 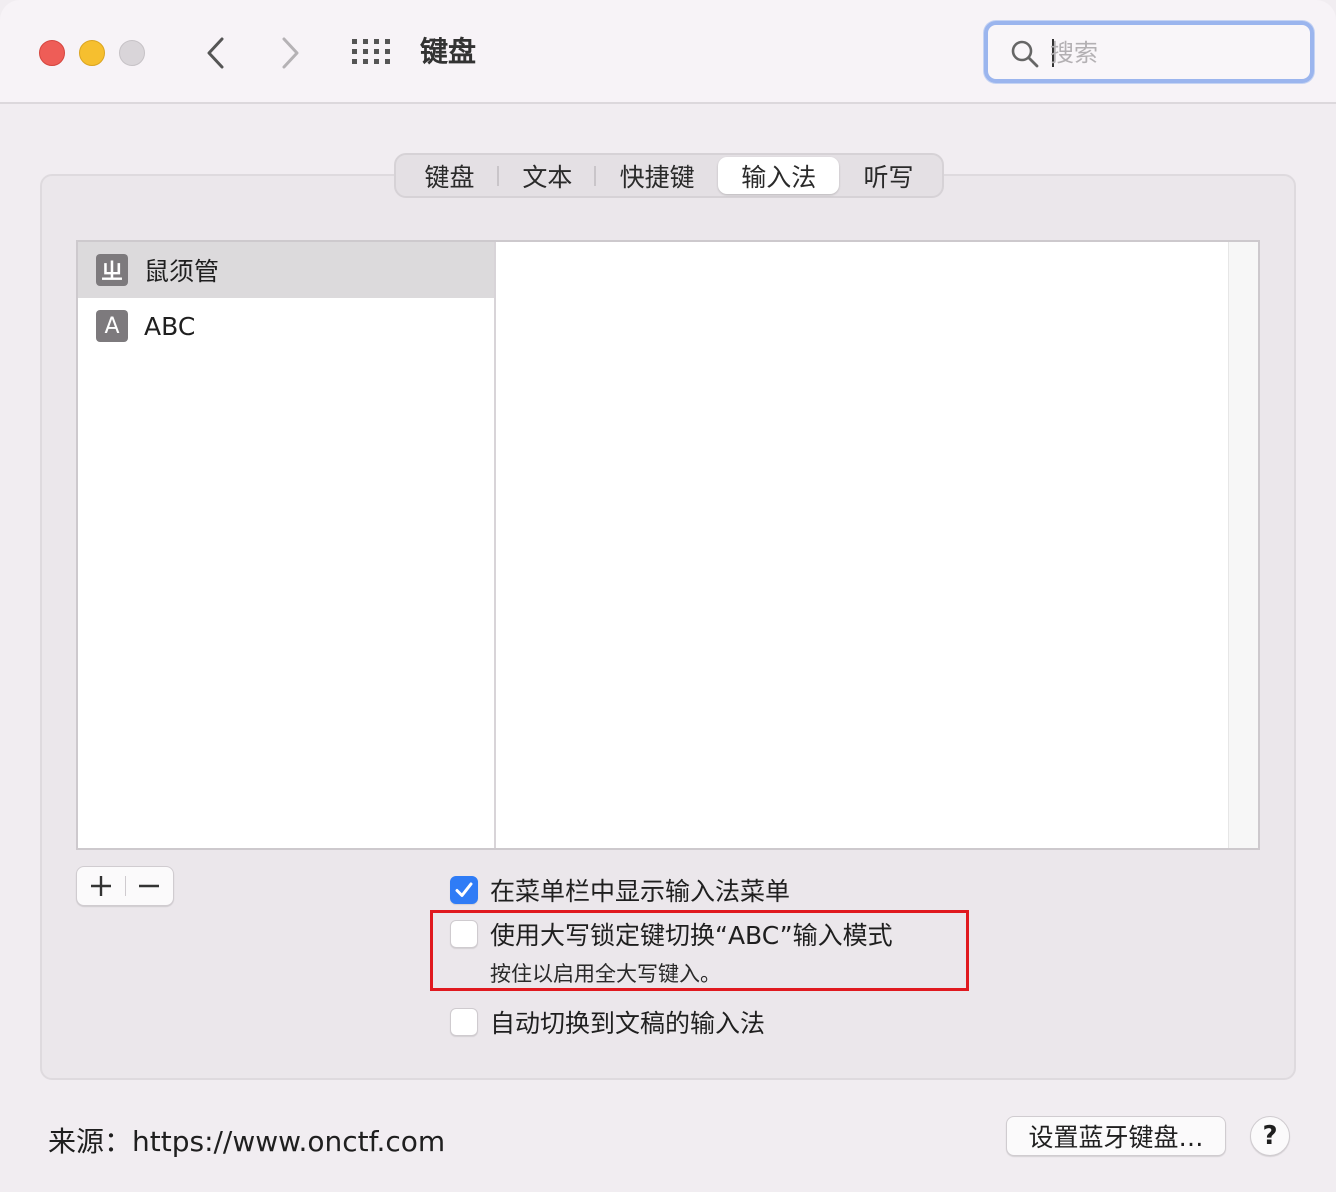 What do you see at coordinates (699, 950) in the screenshot?
I see `highlight-box` at bounding box center [699, 950].